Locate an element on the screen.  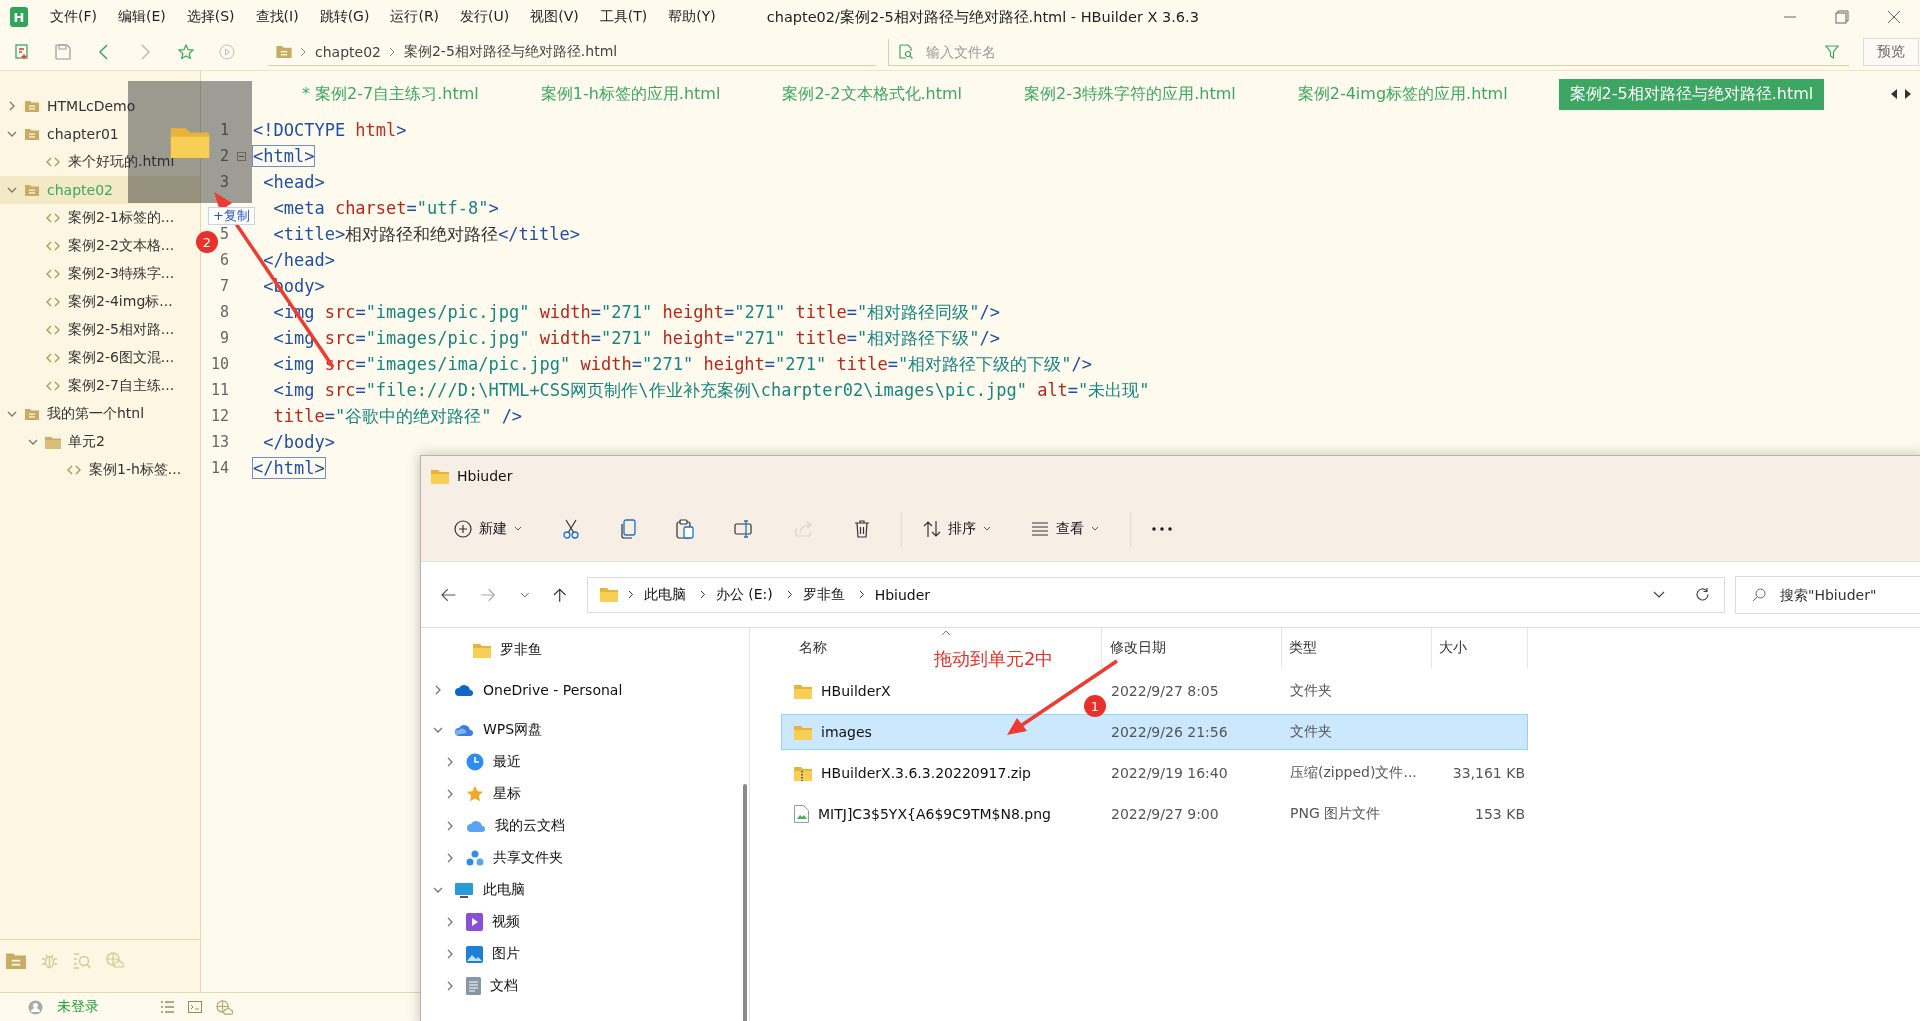
folder-icon is located at coordinates (608, 594).